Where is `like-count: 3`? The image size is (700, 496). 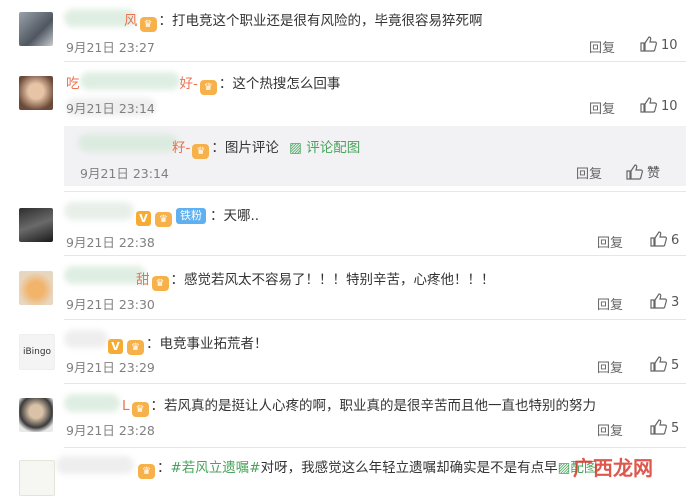
like-count: 3 is located at coordinates (675, 302).